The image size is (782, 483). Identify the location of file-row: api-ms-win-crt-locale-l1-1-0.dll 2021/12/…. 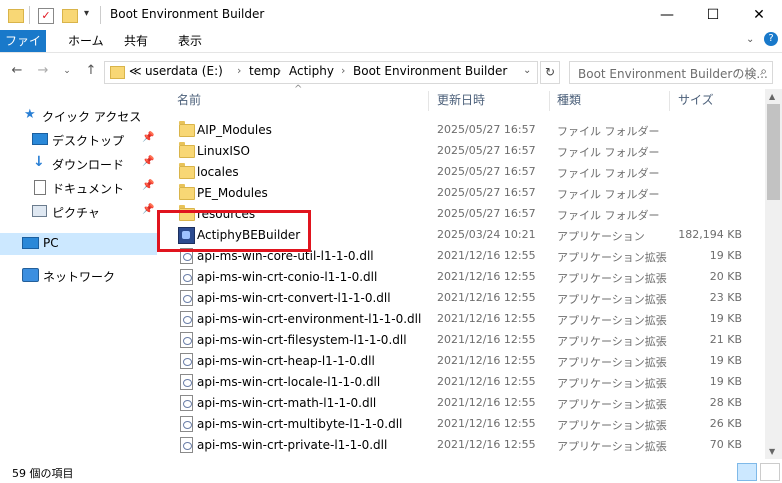
(458, 382).